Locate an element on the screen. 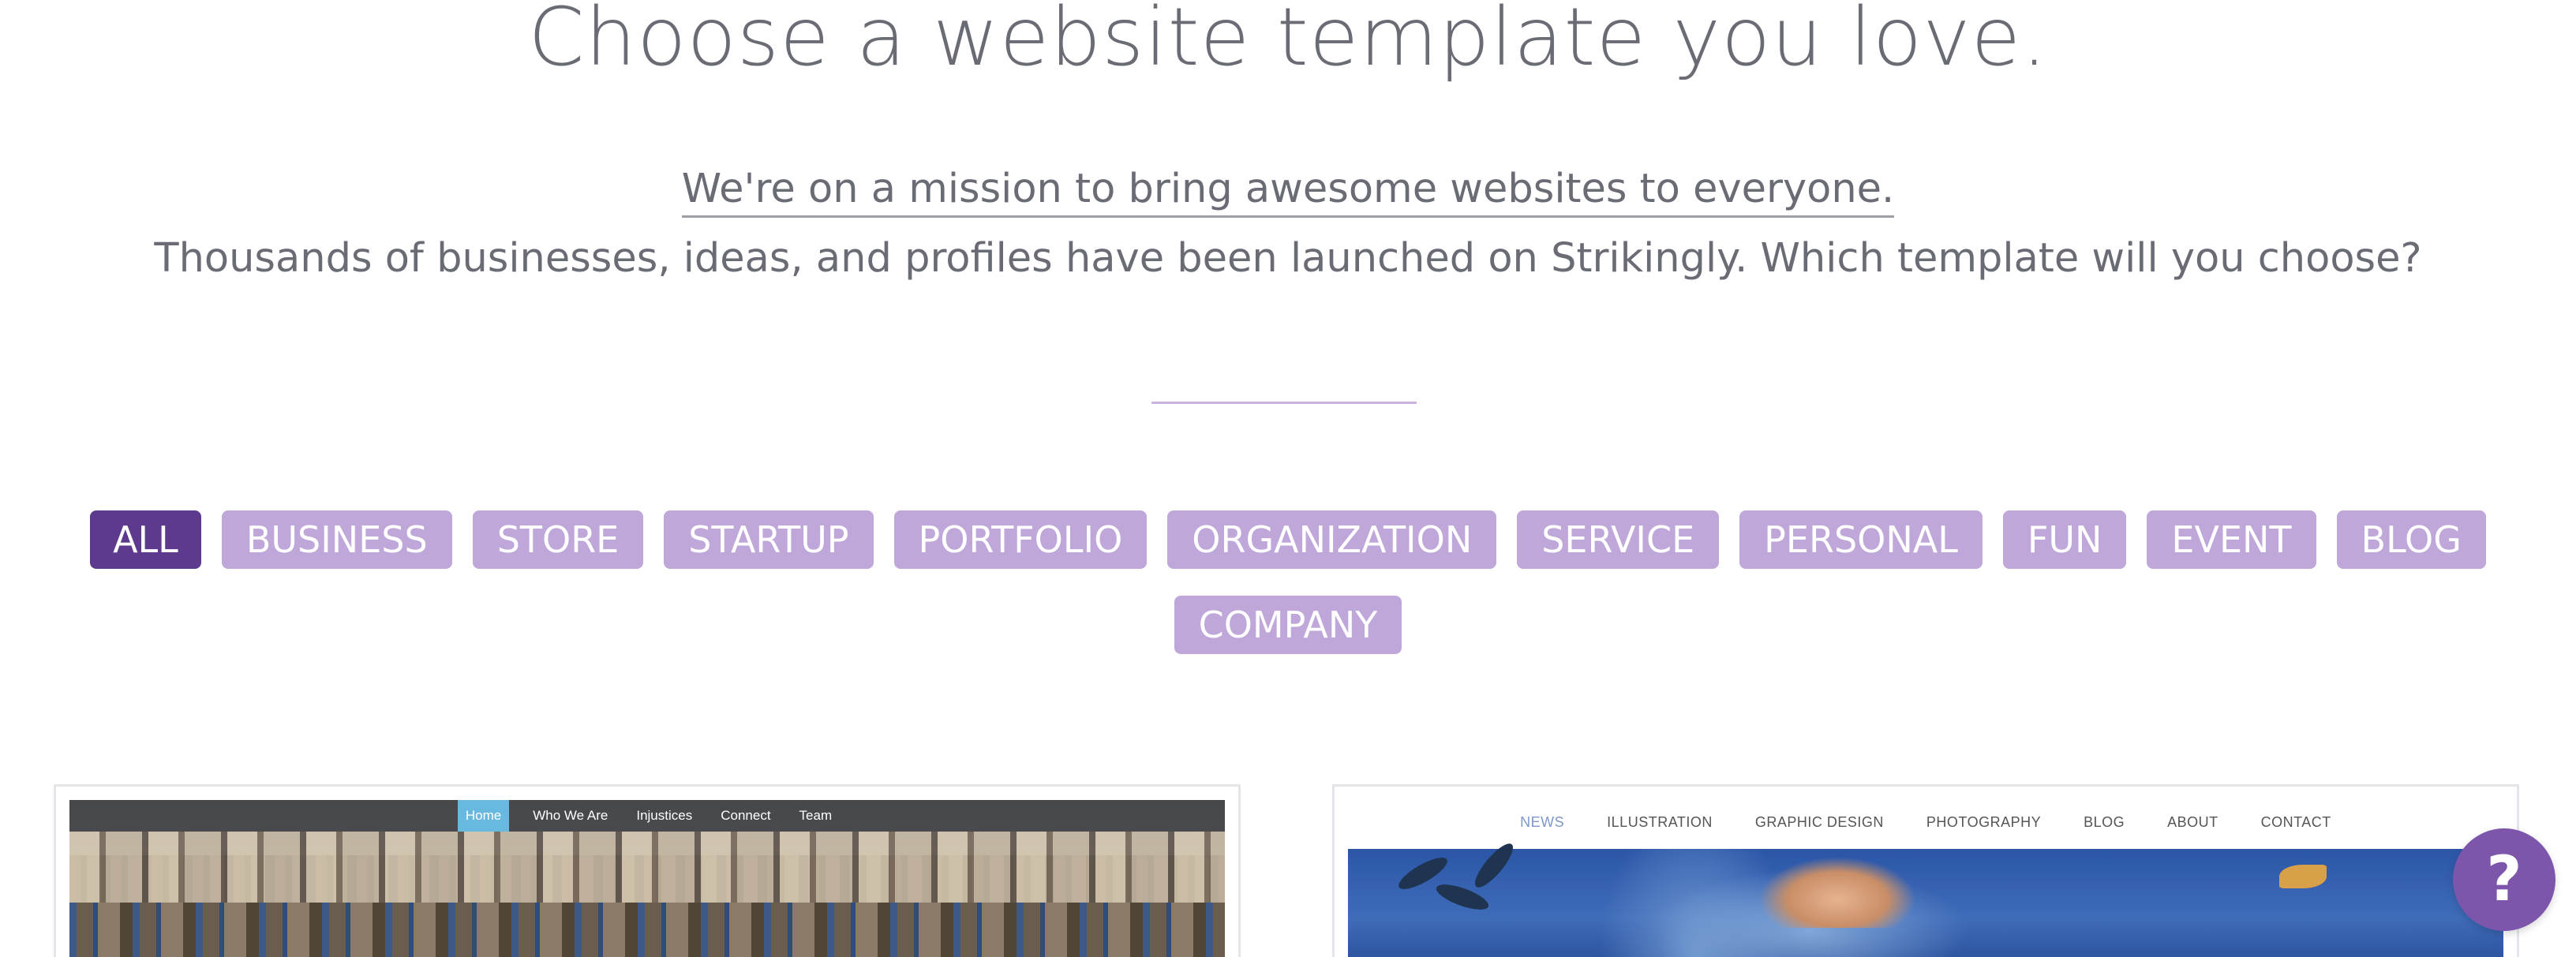 The height and width of the screenshot is (957, 2576). preview-nav-item: Who We Are is located at coordinates (570, 815).